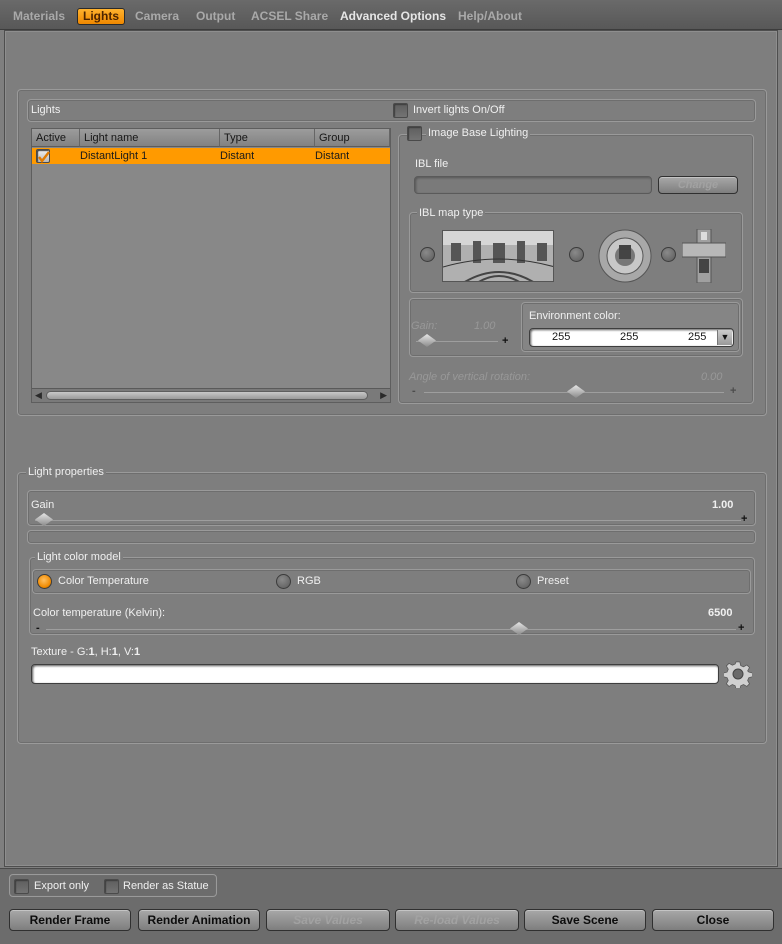 The width and height of the screenshot is (782, 944). I want to click on ibl-title: Image Base Lighting, so click(478, 133).